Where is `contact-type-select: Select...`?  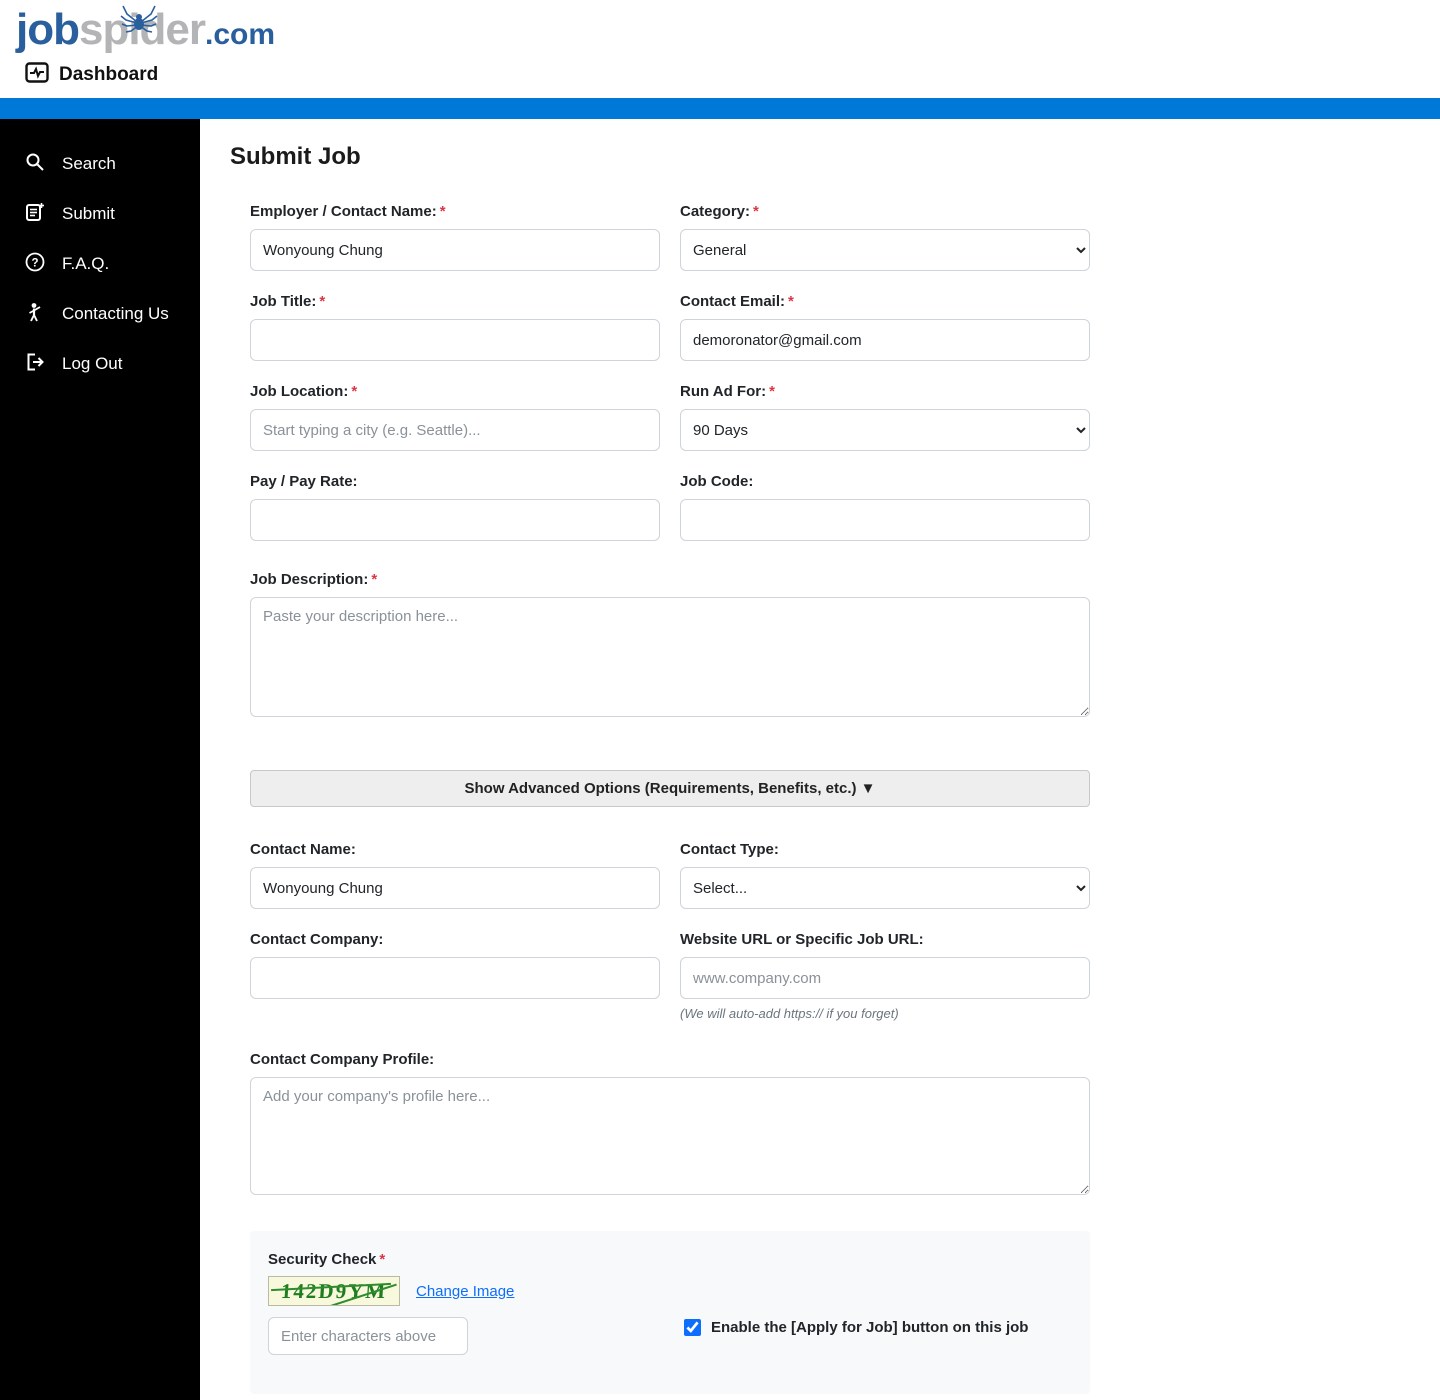 contact-type-select: Select... is located at coordinates (885, 888).